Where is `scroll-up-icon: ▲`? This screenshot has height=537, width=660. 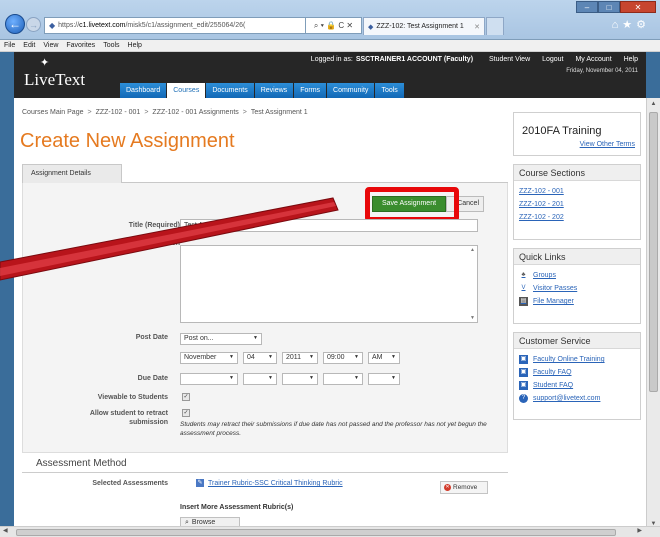 scroll-up-icon: ▲ is located at coordinates (653, 104).